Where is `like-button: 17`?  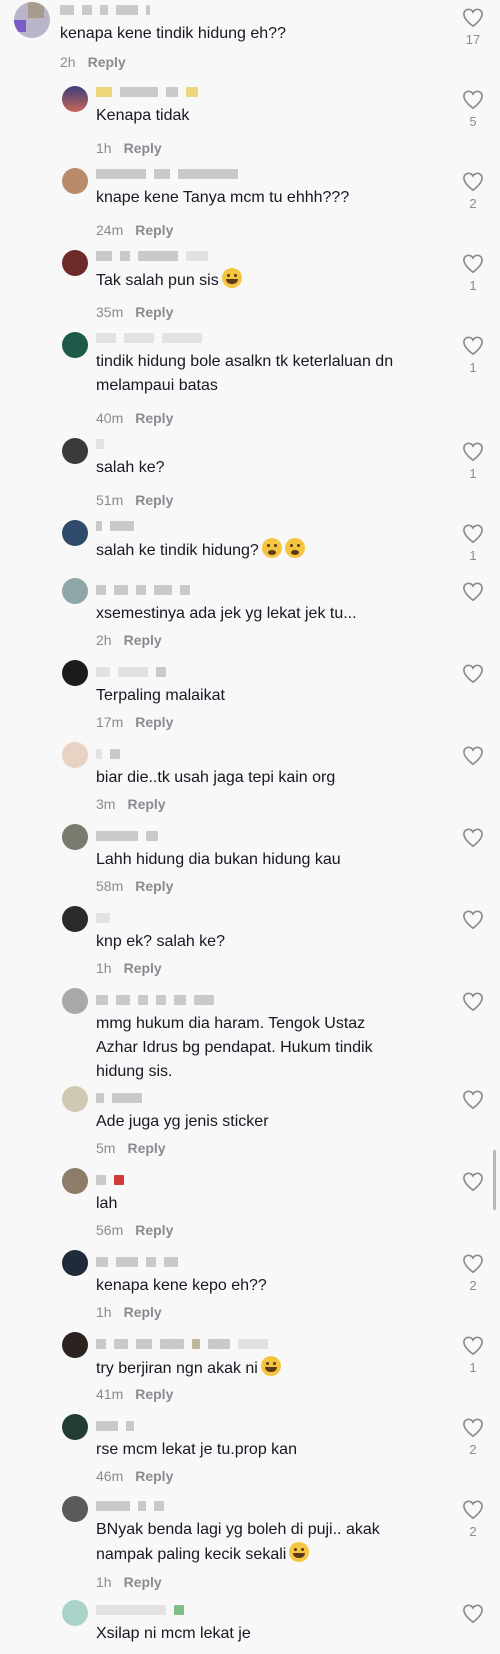
like-button: 17 is located at coordinates (473, 27).